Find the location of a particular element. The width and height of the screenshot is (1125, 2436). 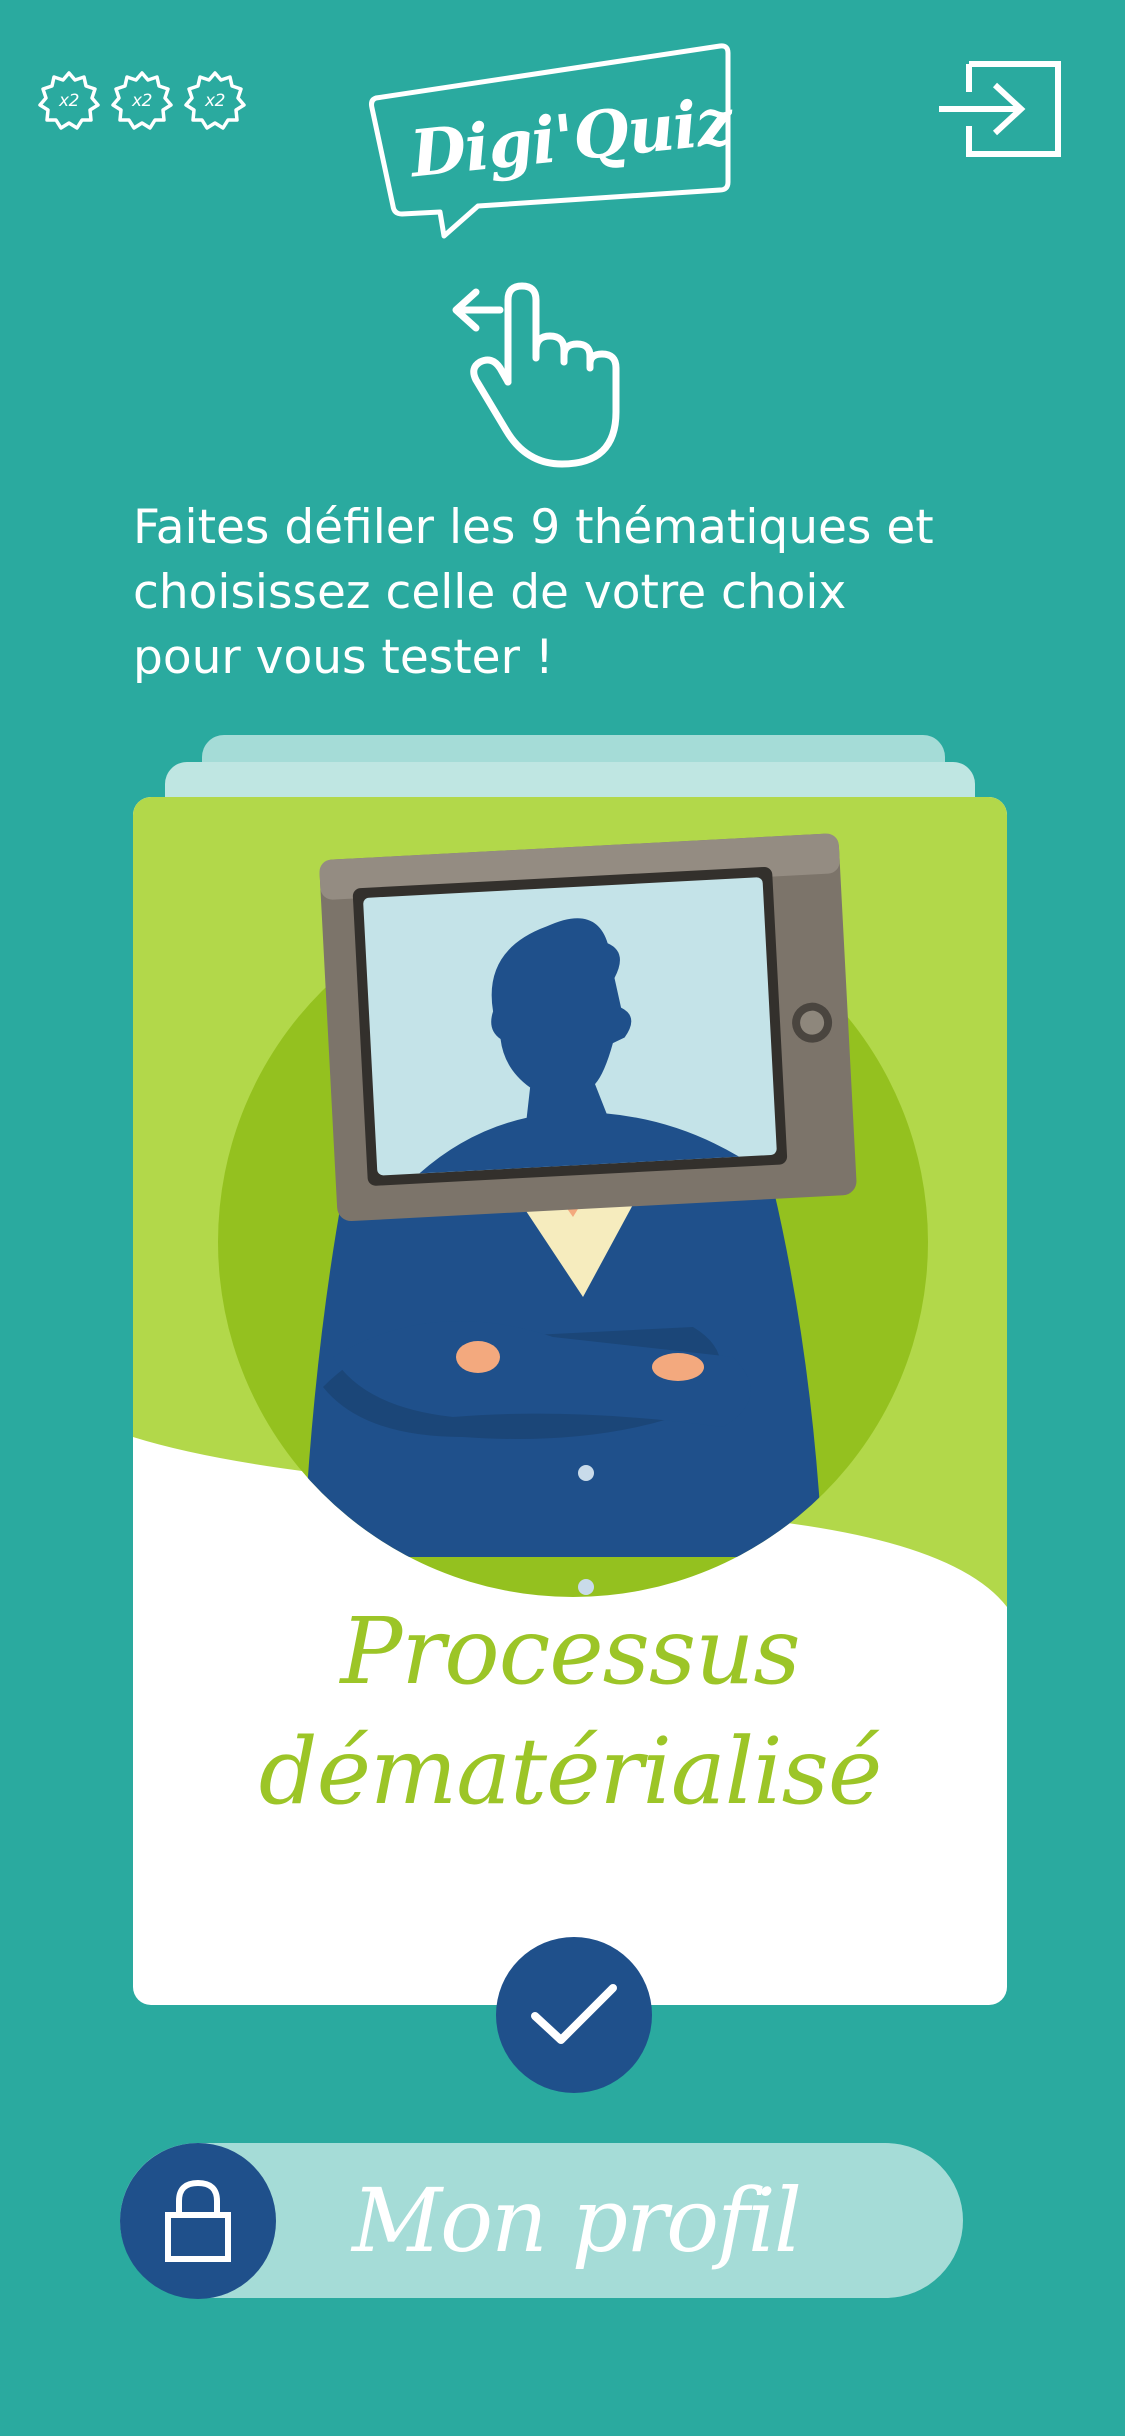

sign-in-arrow-icon is located at coordinates (1000, 109).